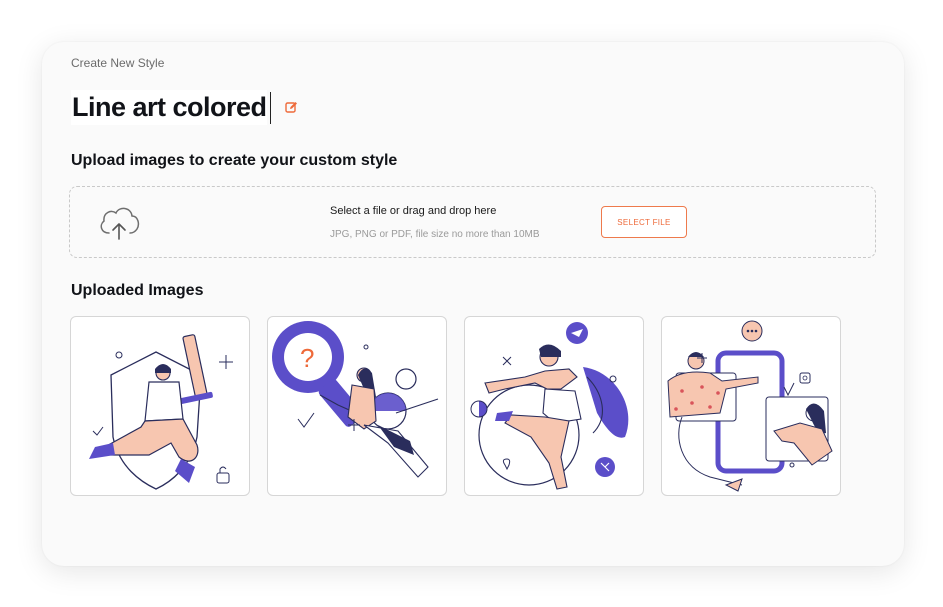  I want to click on phone-chat-illustration, so click(750, 406).